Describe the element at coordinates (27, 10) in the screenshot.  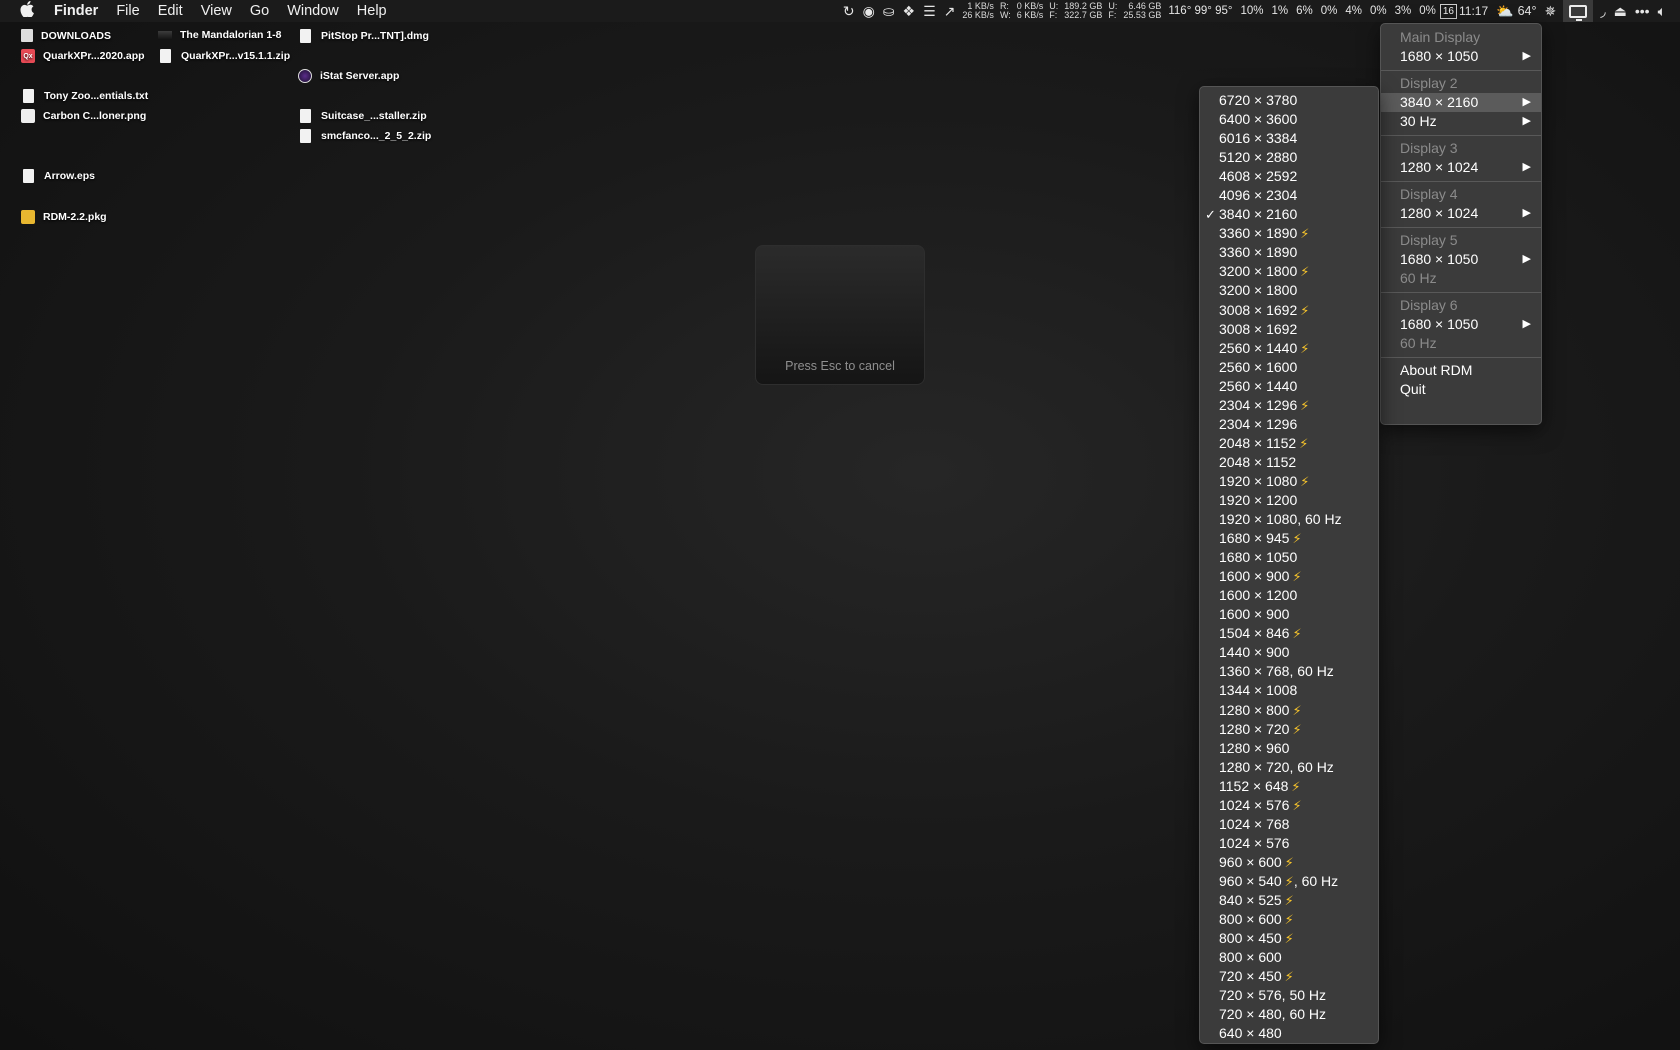
I see `apple-menu-icon` at that location.